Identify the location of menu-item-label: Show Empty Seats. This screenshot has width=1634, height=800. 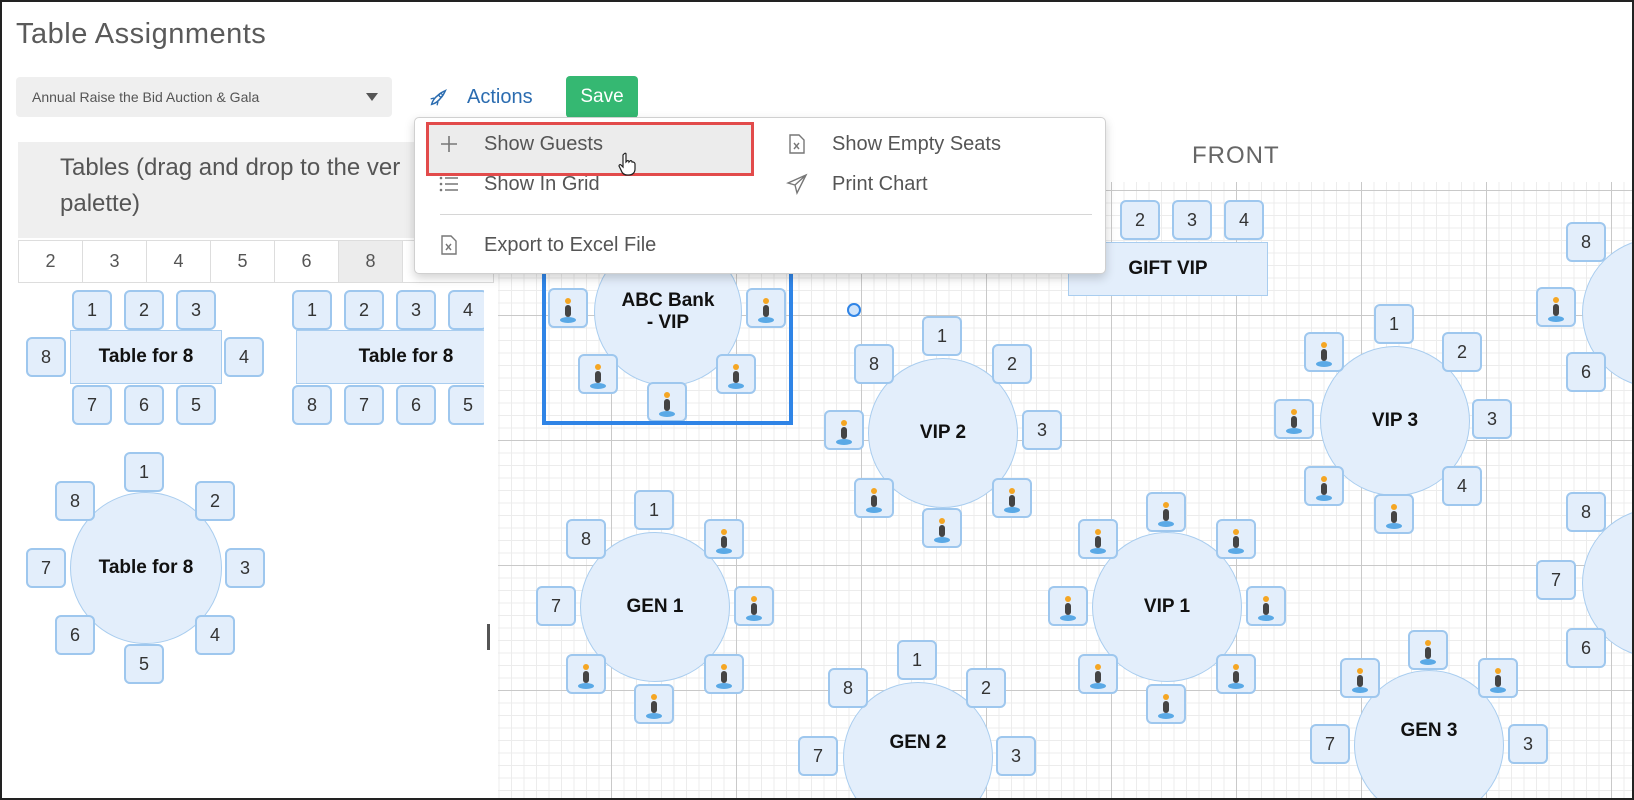
(916, 144).